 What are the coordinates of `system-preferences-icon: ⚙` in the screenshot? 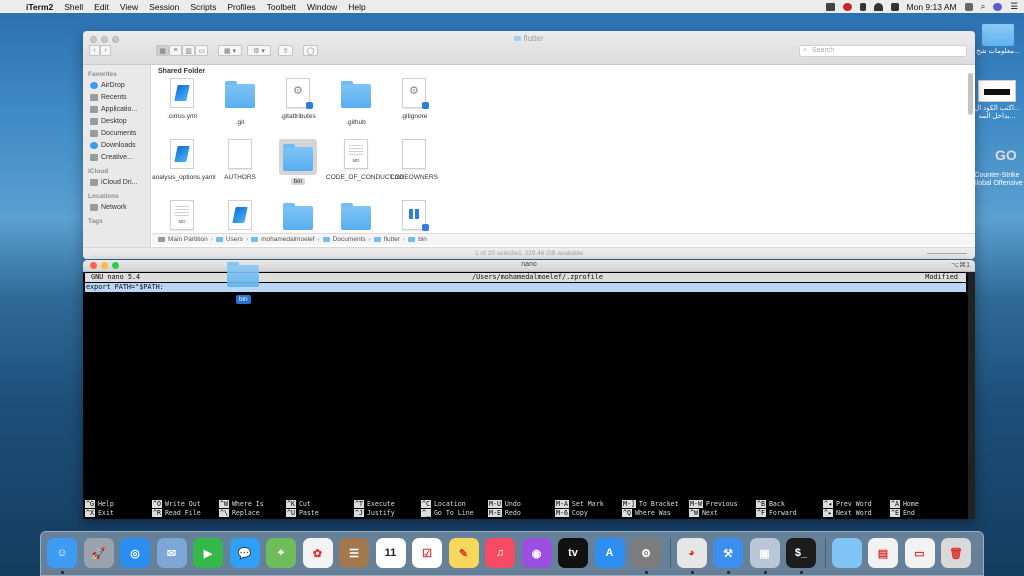 It's located at (646, 553).